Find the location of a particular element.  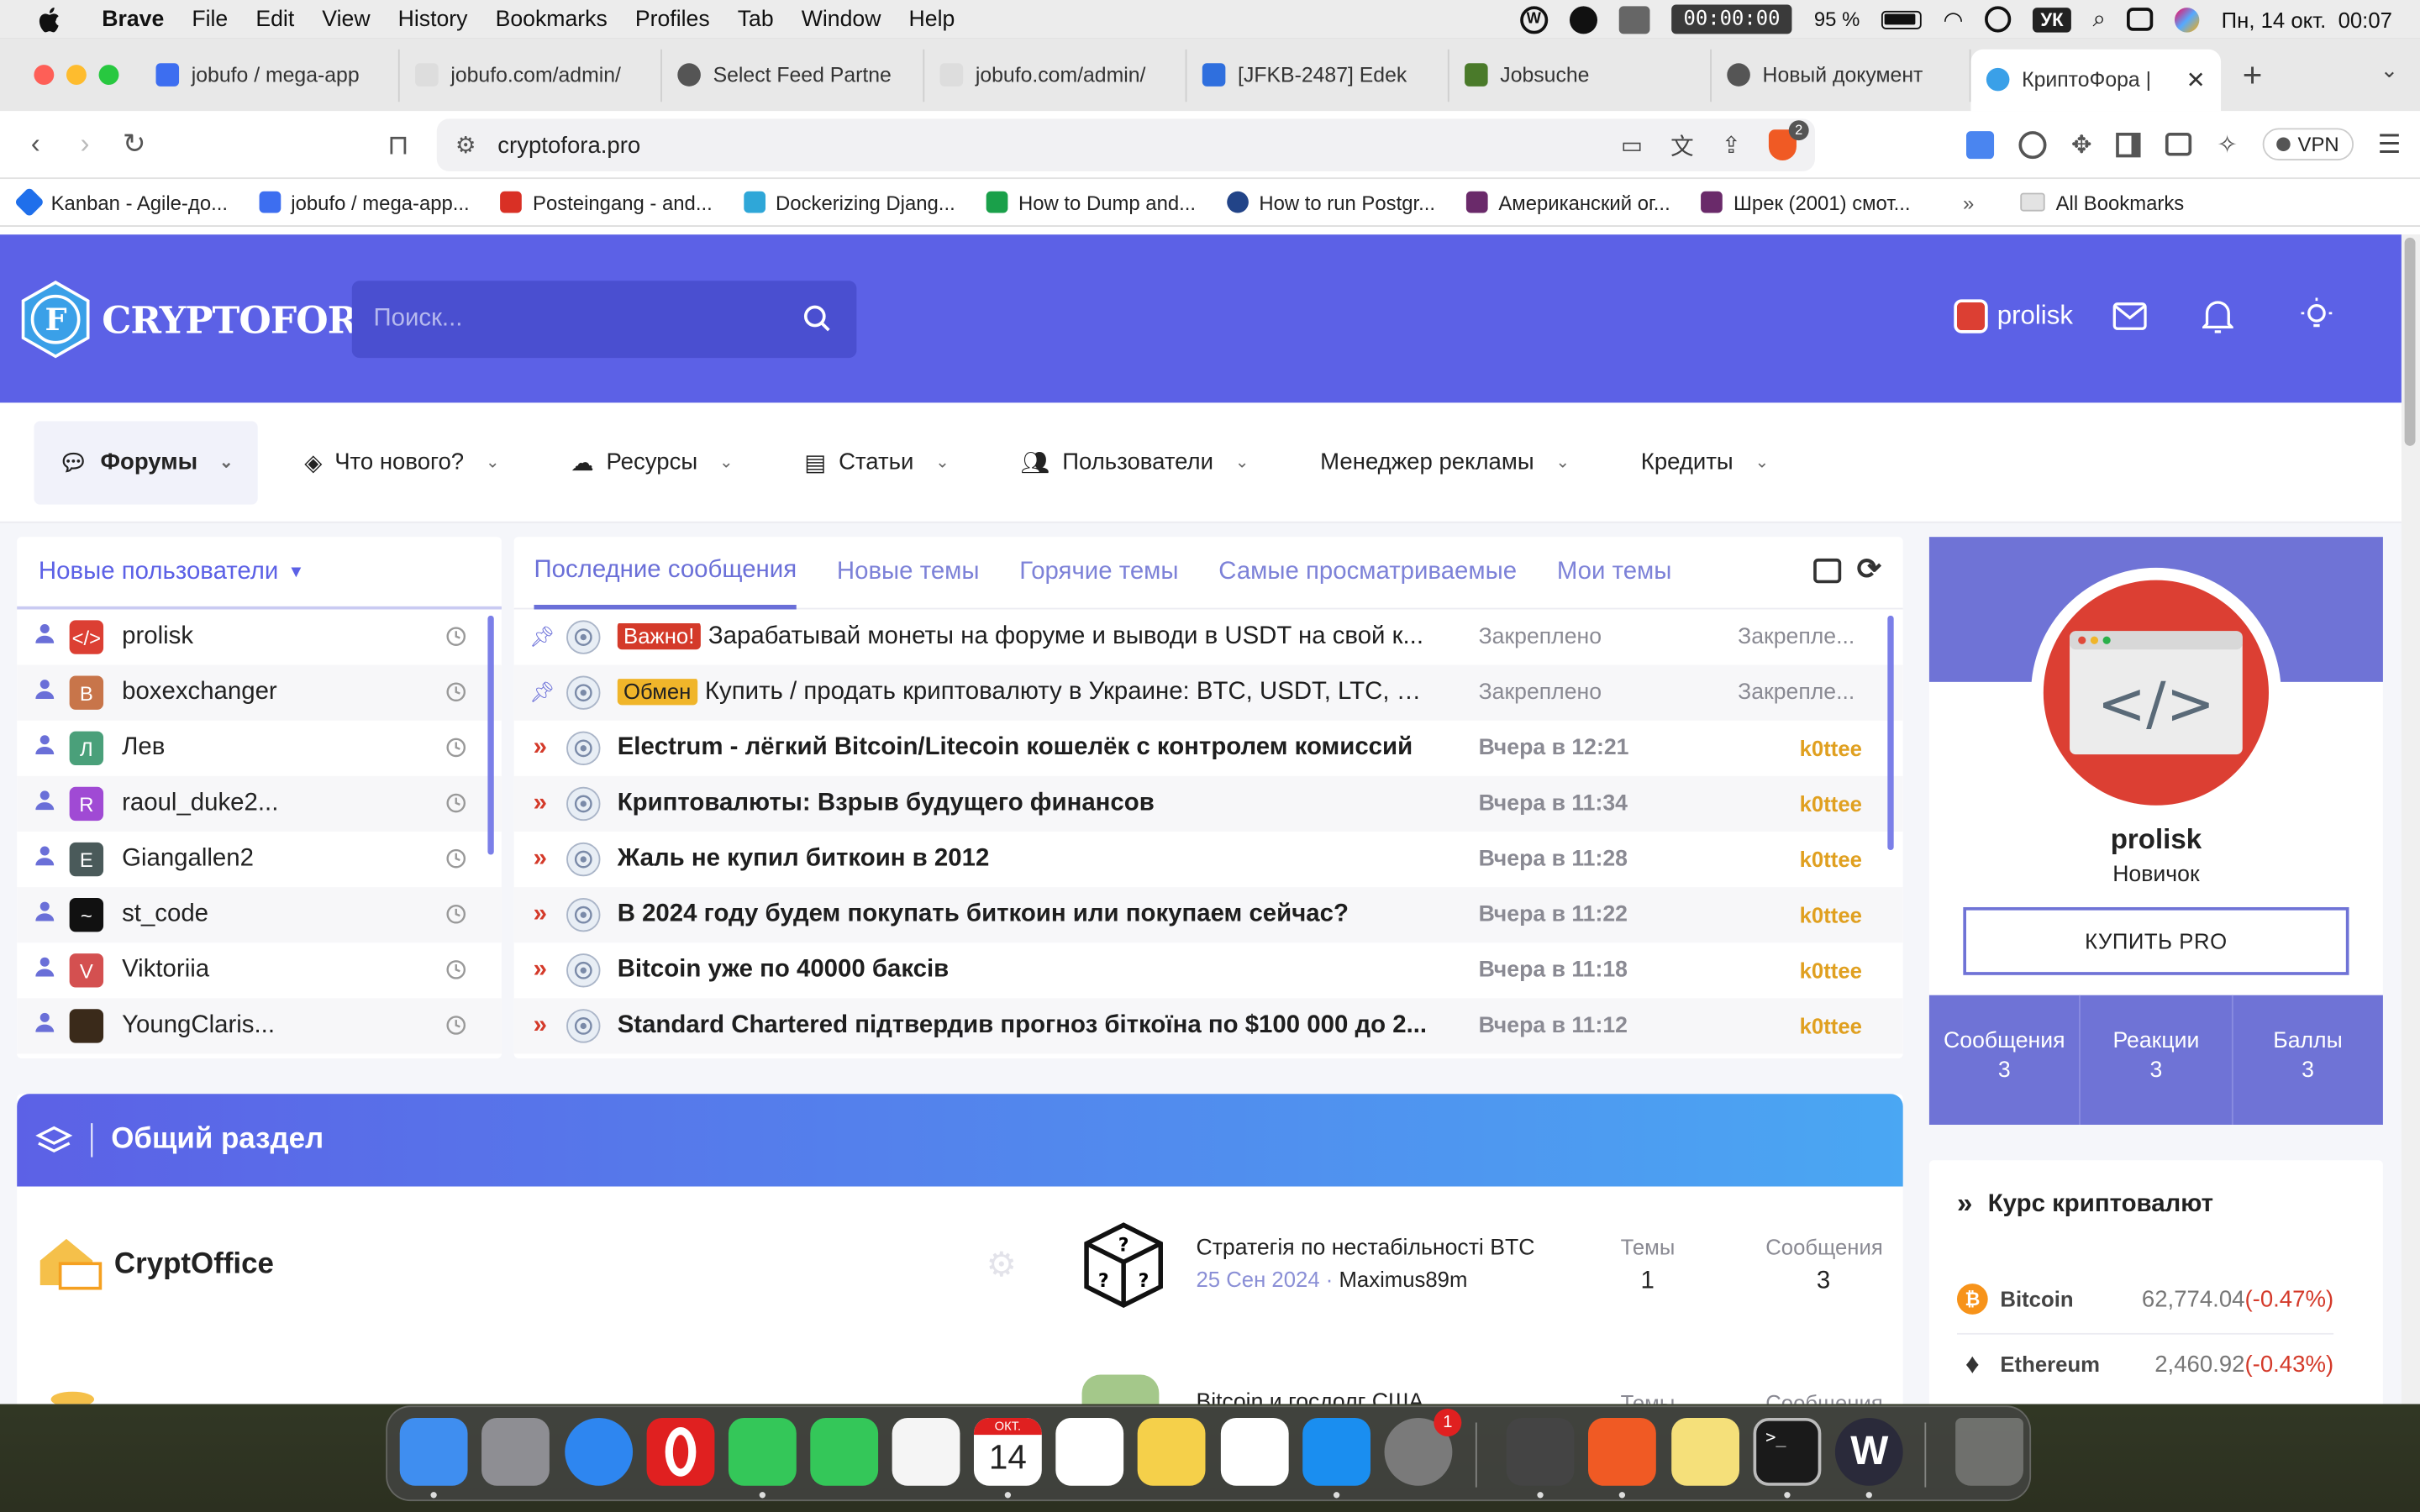

browser-tab: jobufo / mega-app is located at coordinates (270, 75).